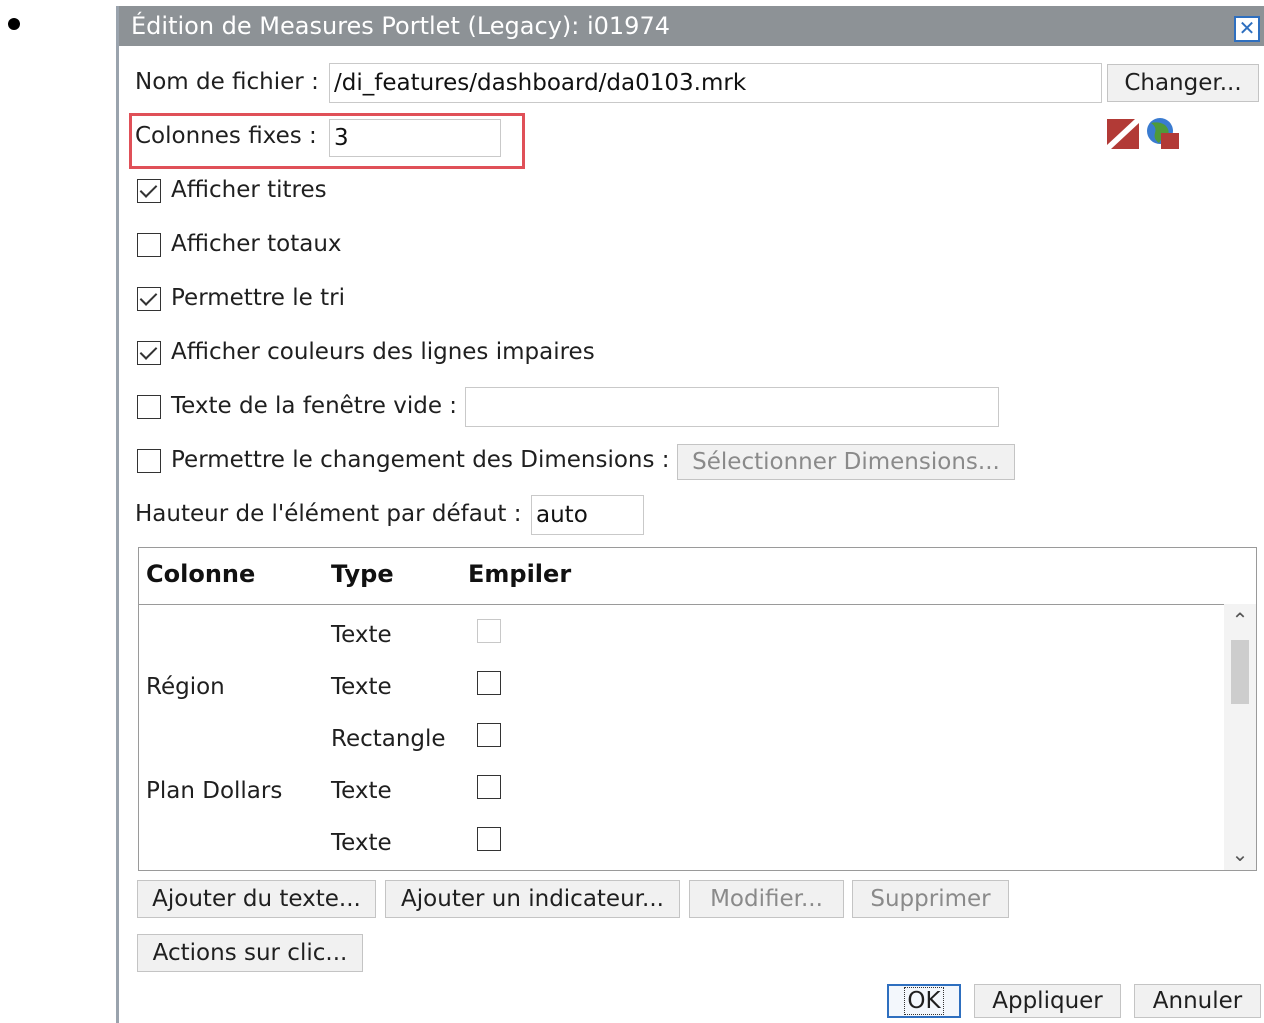 The height and width of the screenshot is (1023, 1264). Describe the element at coordinates (1163, 134) in the screenshot. I see `globe-icon` at that location.